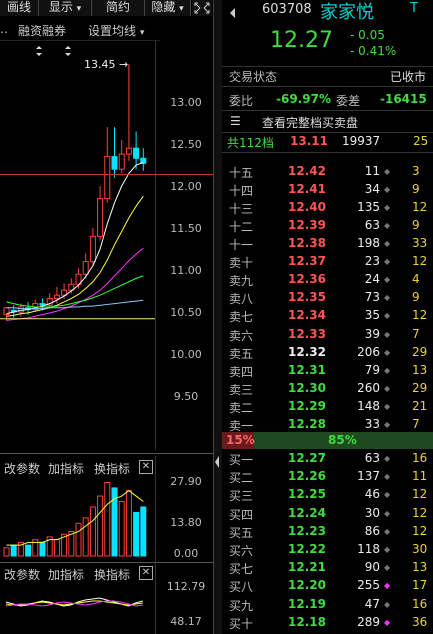 The height and width of the screenshot is (634, 433). Describe the element at coordinates (327, 371) in the screenshot. I see `sell-level-row: 卖四 12.31 79 ◆ 13` at that location.